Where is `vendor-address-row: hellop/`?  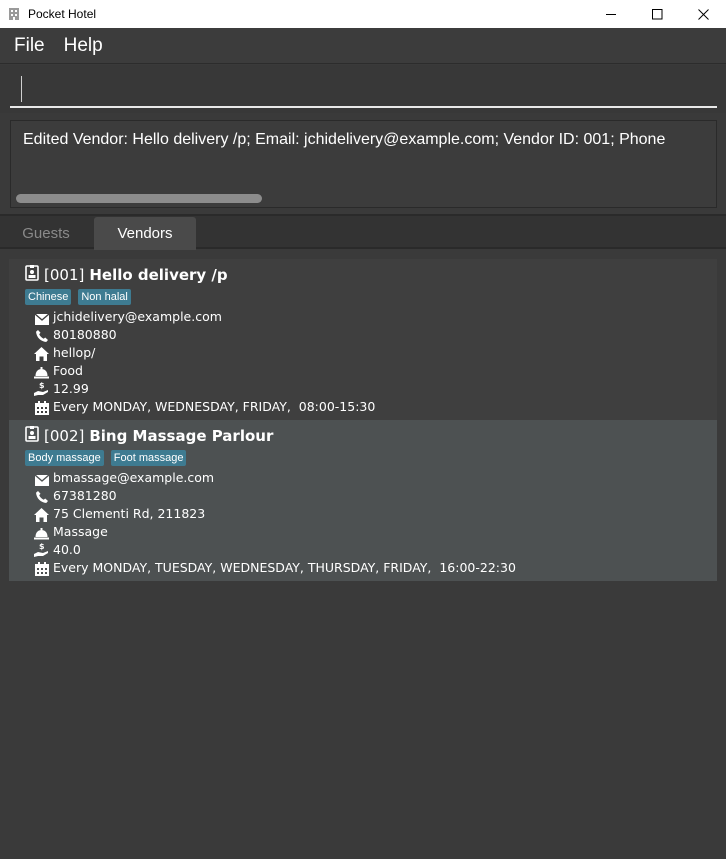 vendor-address-row: hellop/ is located at coordinates (64, 352).